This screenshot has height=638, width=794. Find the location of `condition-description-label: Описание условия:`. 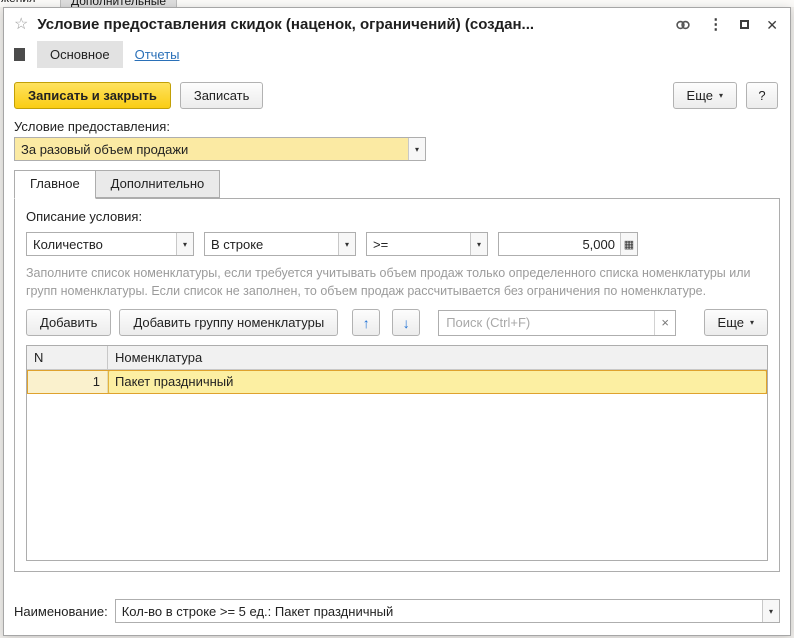

condition-description-label: Описание условия: is located at coordinates (84, 216).